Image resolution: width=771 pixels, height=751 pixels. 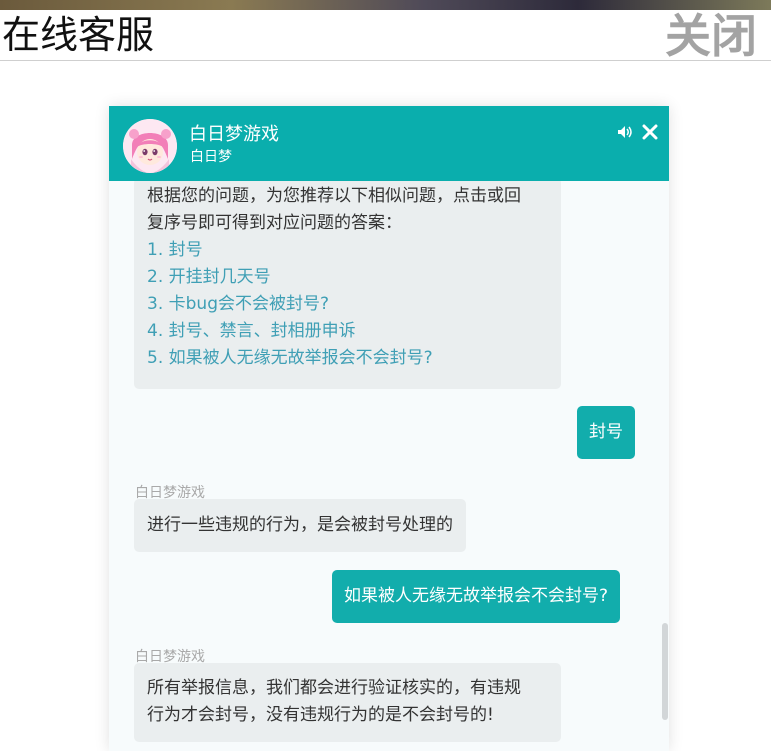 What do you see at coordinates (334, 688) in the screenshot?
I see `bot-message-line-1: 所有举报信息，我们都会进行验证核实的，有违规` at bounding box center [334, 688].